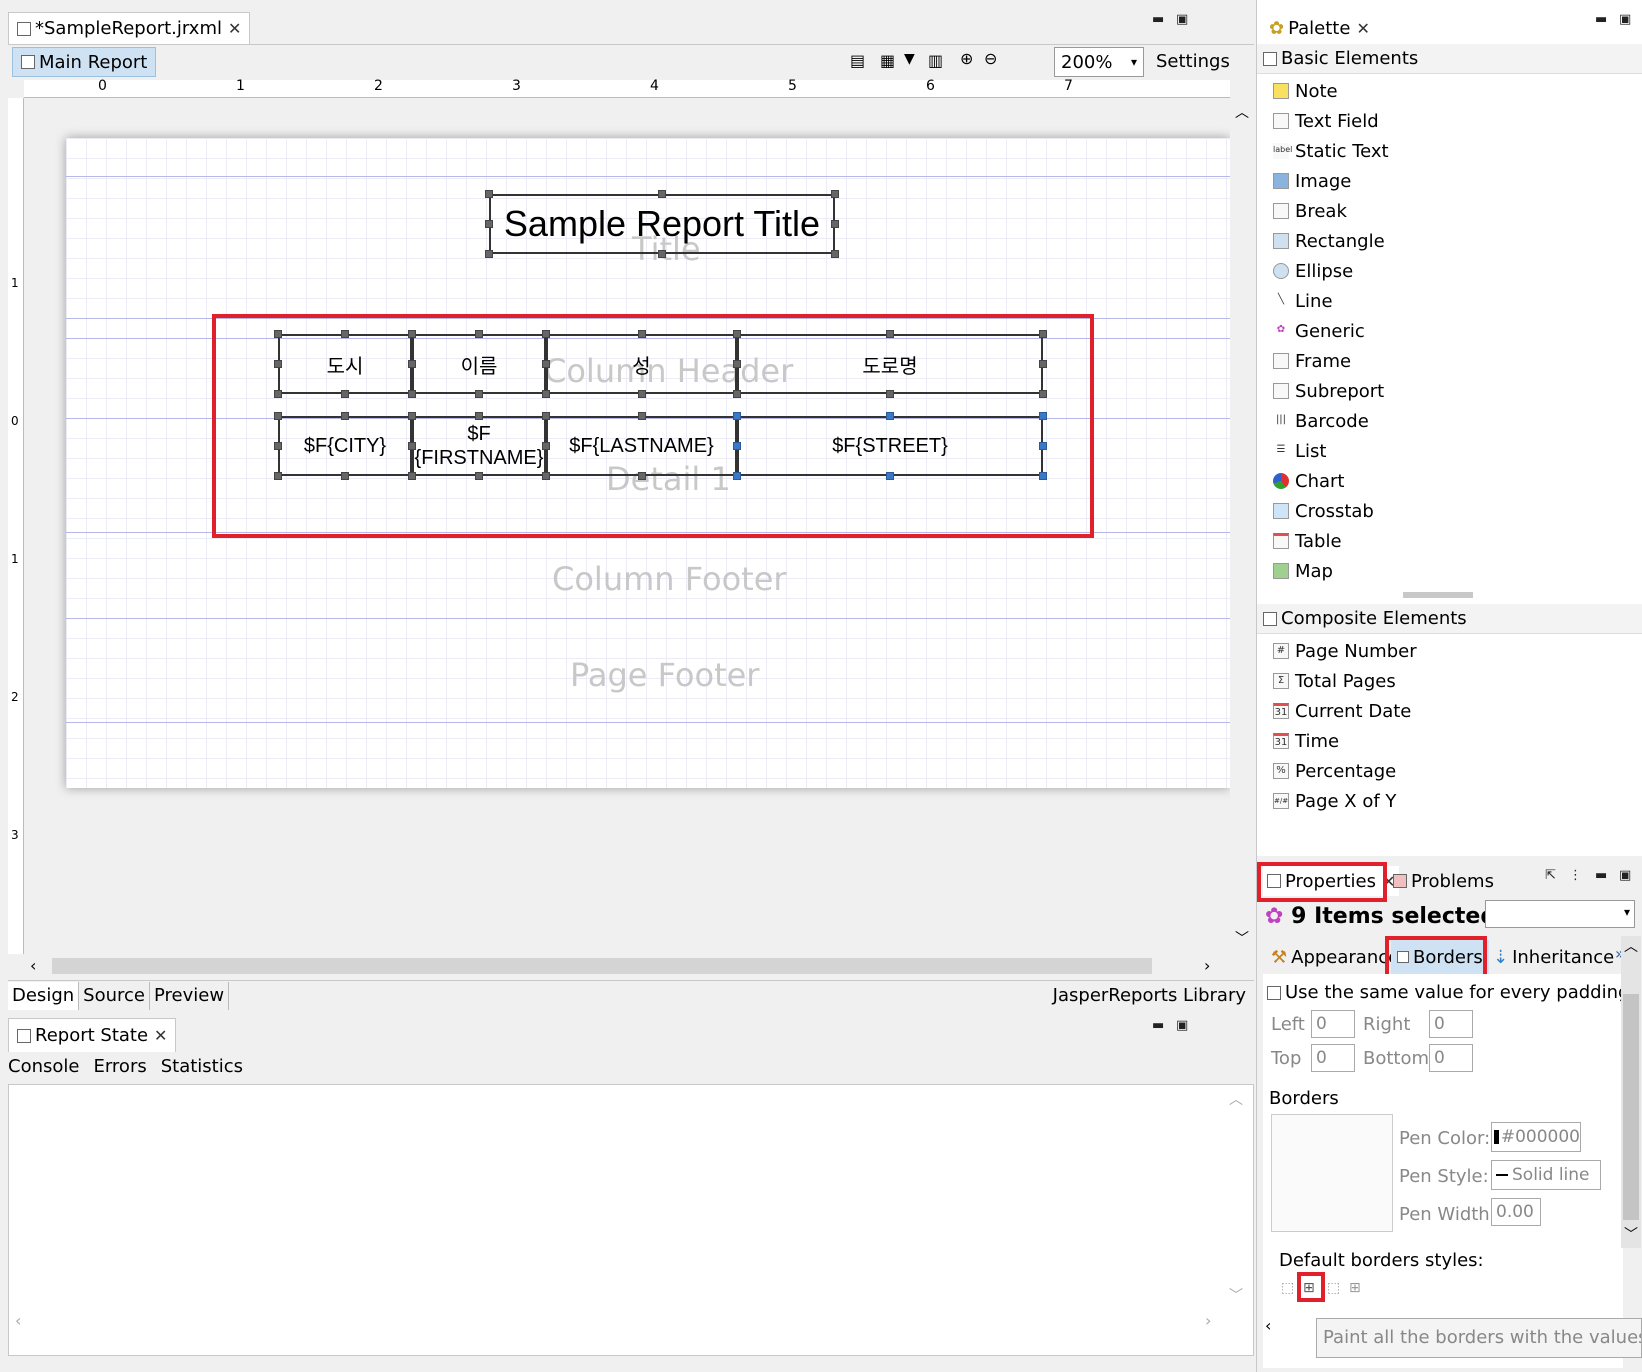 The height and width of the screenshot is (1372, 1642). What do you see at coordinates (662, 224) in the screenshot?
I see `report-title-element: Sample Report Title` at bounding box center [662, 224].